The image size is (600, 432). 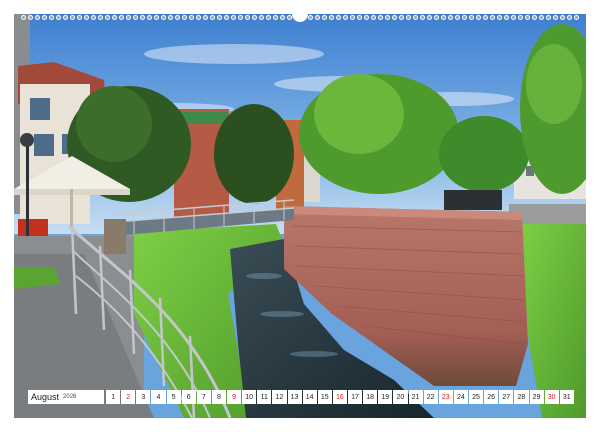 I want to click on day-cell: 21, so click(x=415, y=397).